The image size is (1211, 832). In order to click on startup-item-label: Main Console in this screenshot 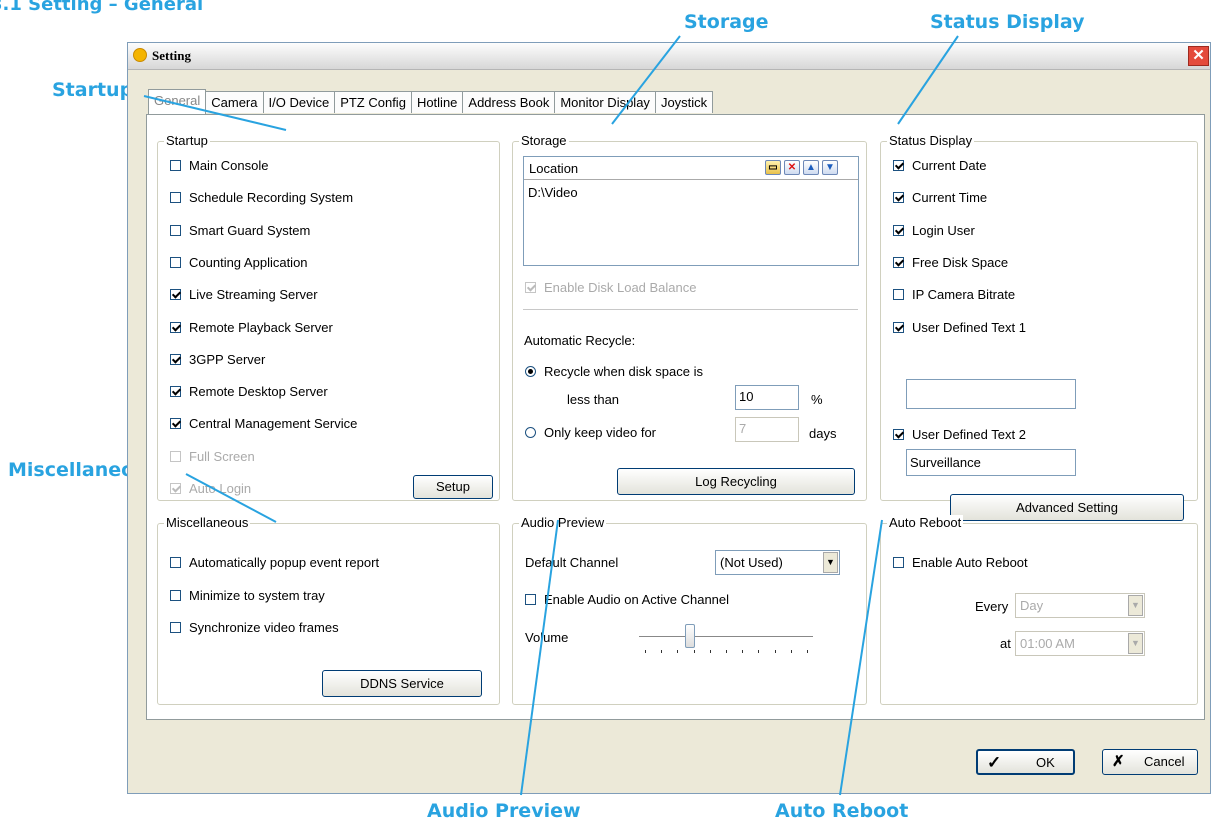, I will do `click(229, 165)`.